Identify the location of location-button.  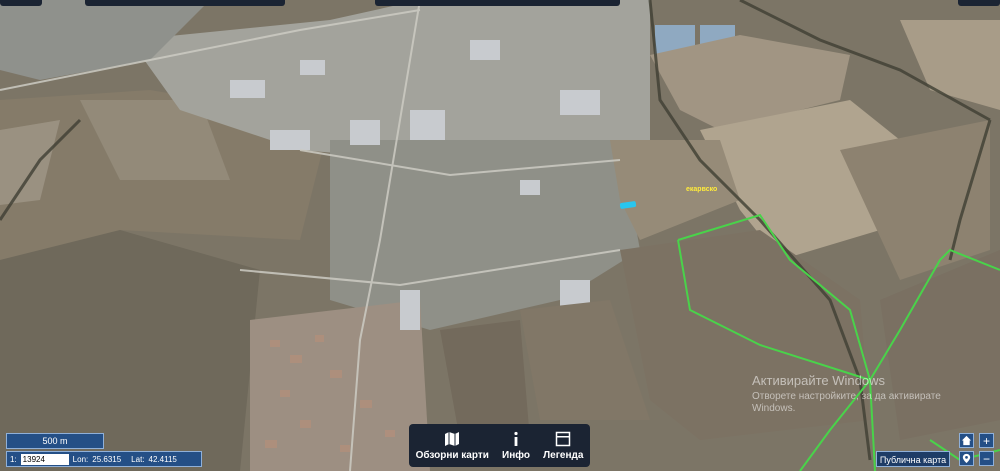
(966, 458).